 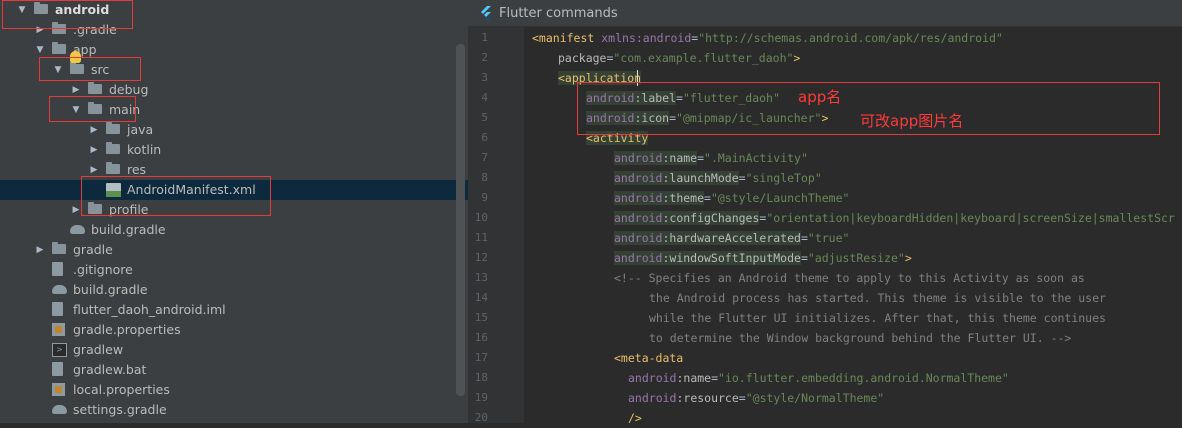 What do you see at coordinates (460, 220) in the screenshot?
I see `project-tree-scrollbar` at bounding box center [460, 220].